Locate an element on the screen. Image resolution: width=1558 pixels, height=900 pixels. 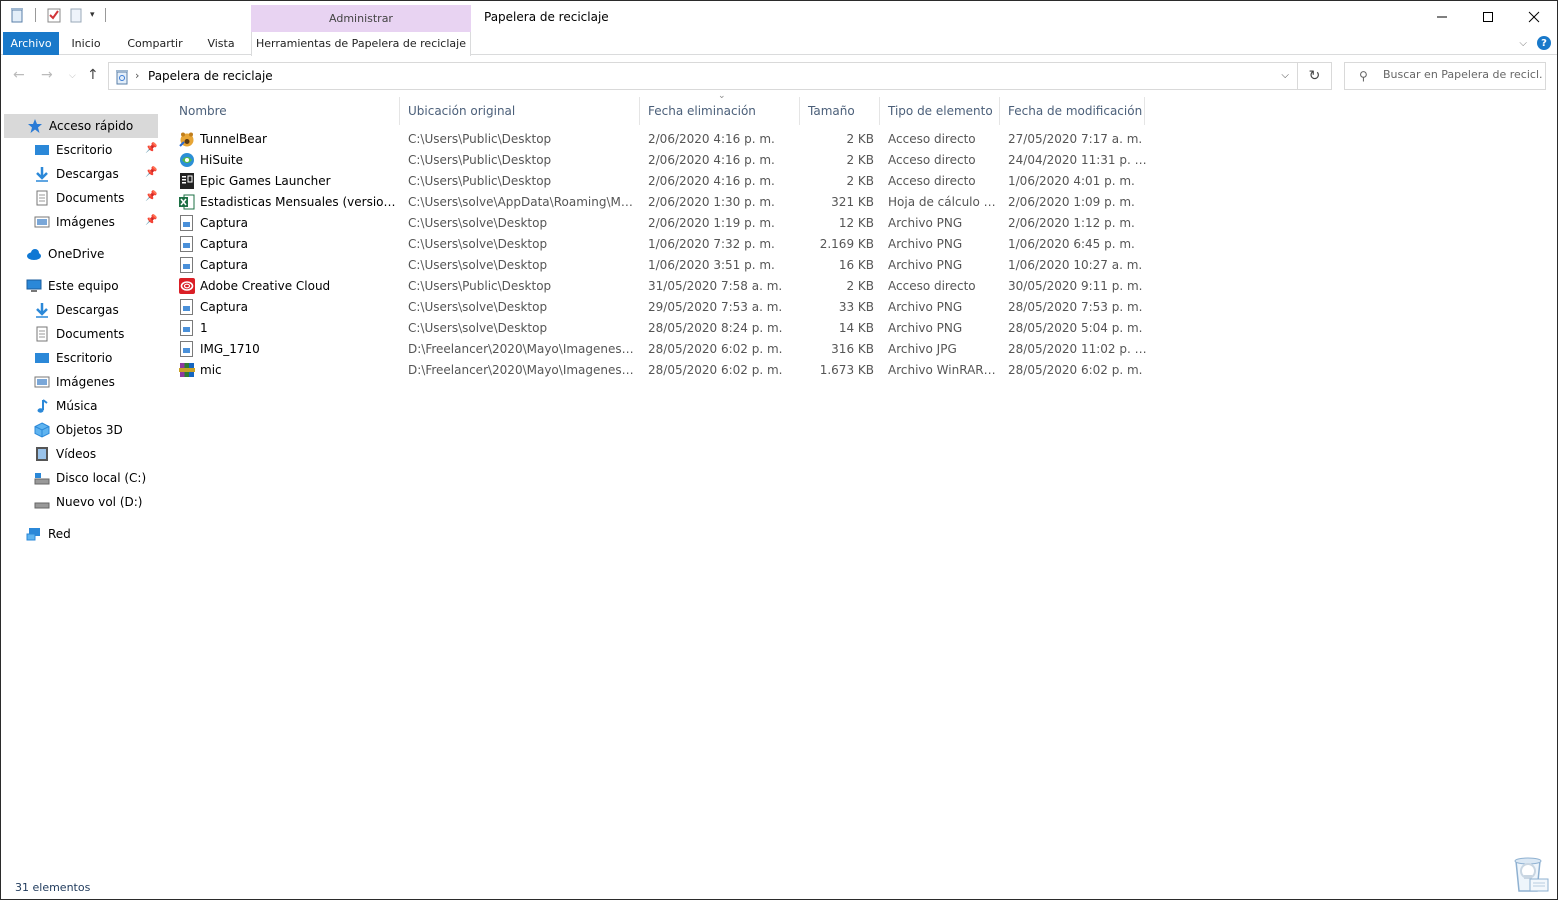
file-size: 12 KB is located at coordinates (856, 223).